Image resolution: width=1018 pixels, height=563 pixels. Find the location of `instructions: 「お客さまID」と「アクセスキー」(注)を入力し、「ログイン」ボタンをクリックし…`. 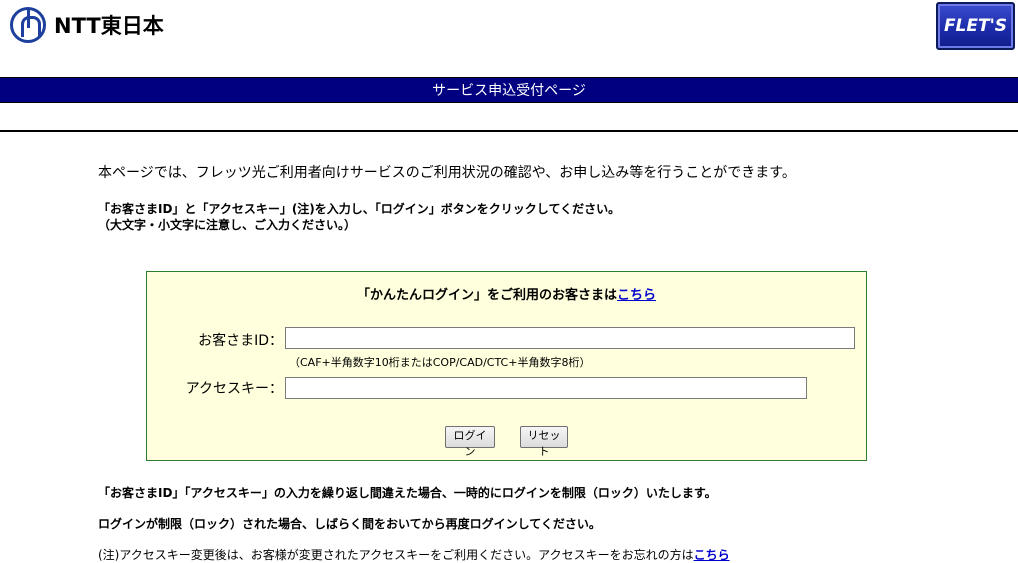

instructions: 「お客さまID」と「アクセスキー」(注)を入力し、「ログイン」ボタンをクリックし… is located at coordinates (359, 217).